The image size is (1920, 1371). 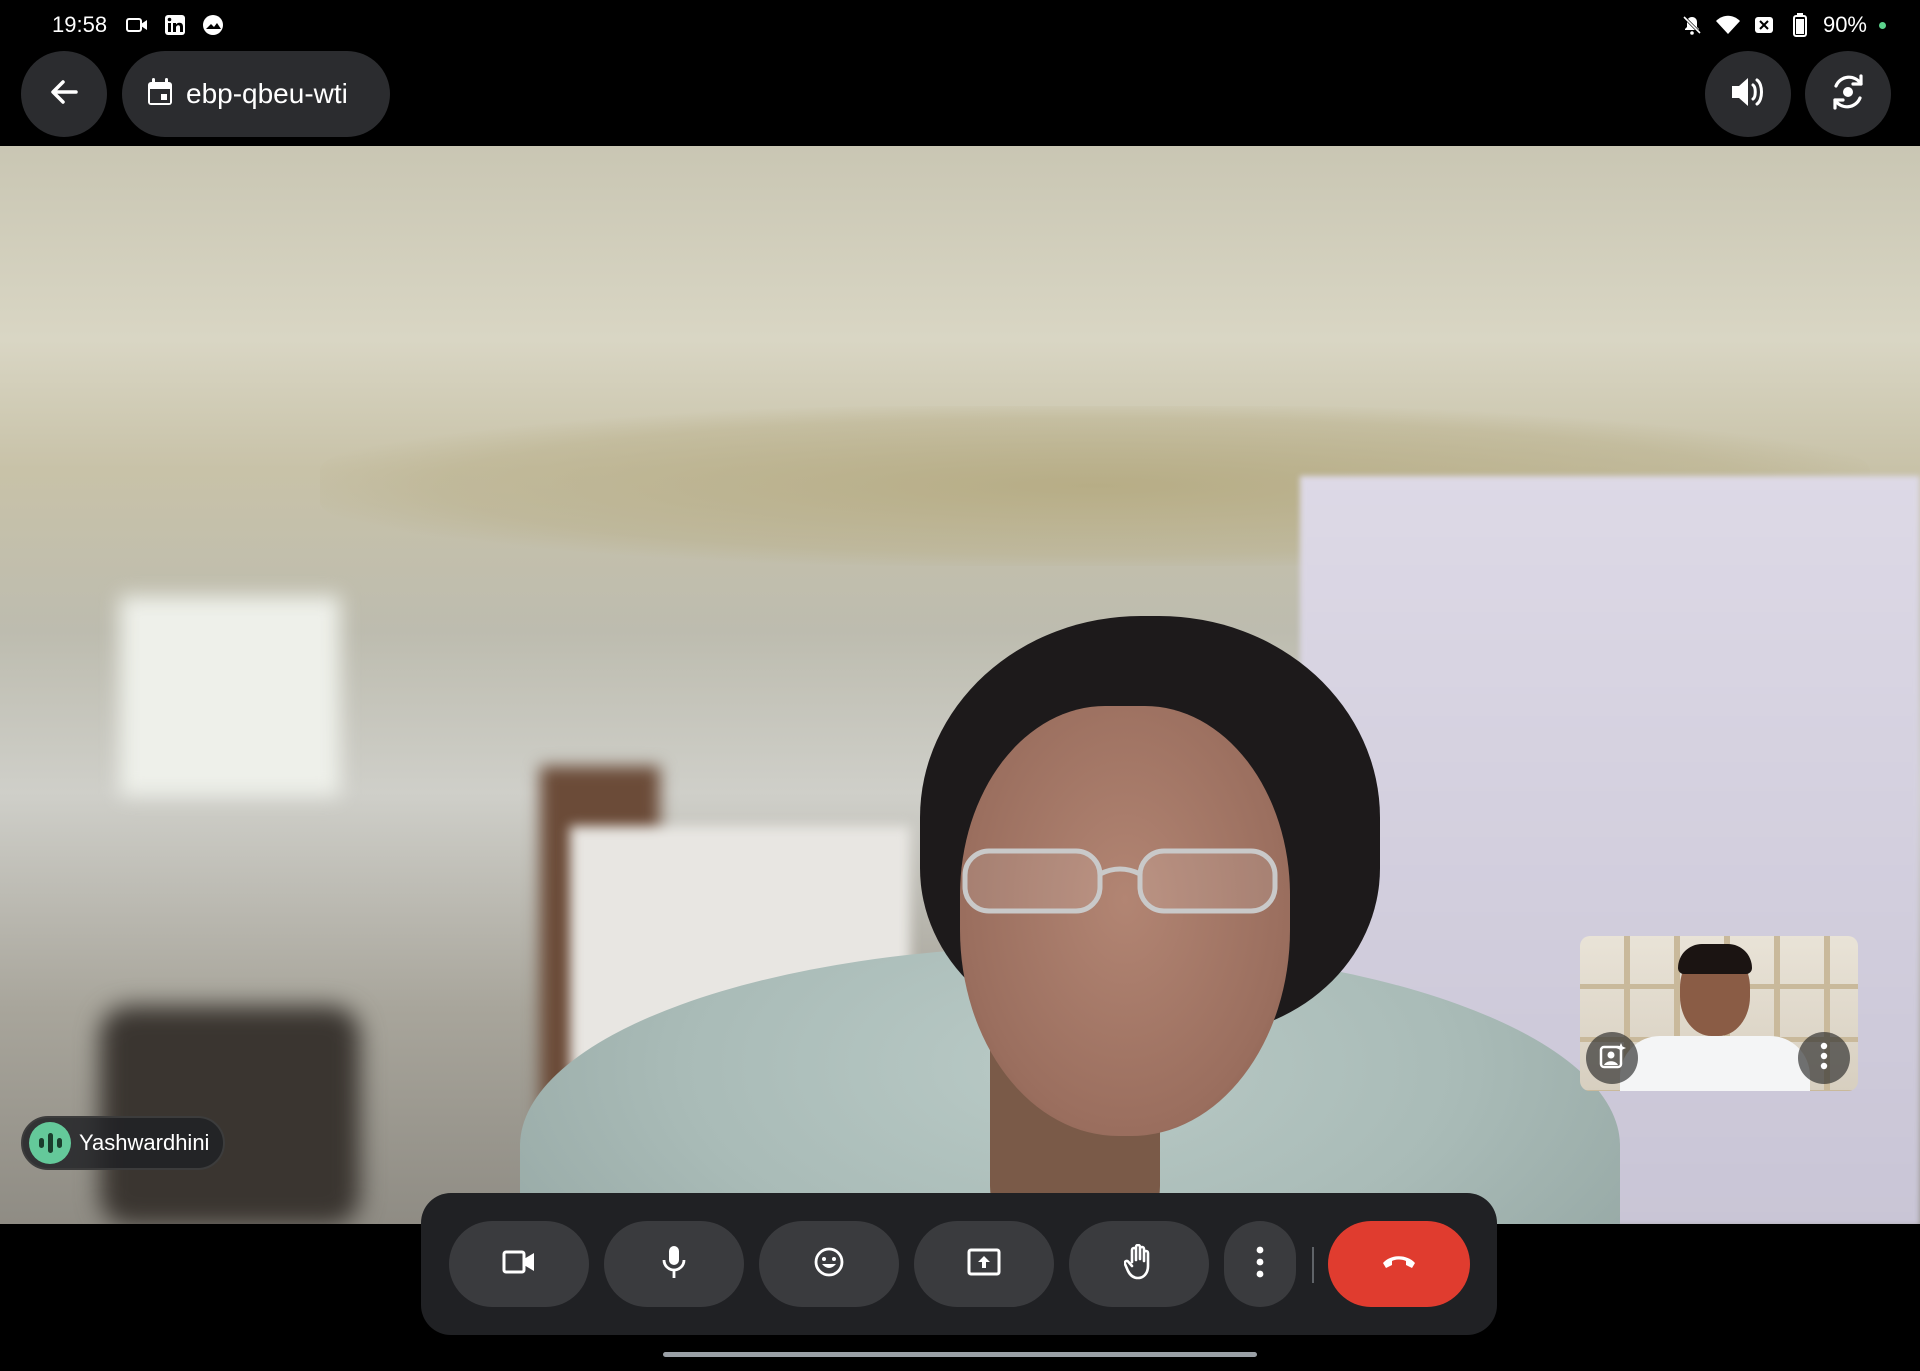 I want to click on flip-camera-button, so click(x=1848, y=94).